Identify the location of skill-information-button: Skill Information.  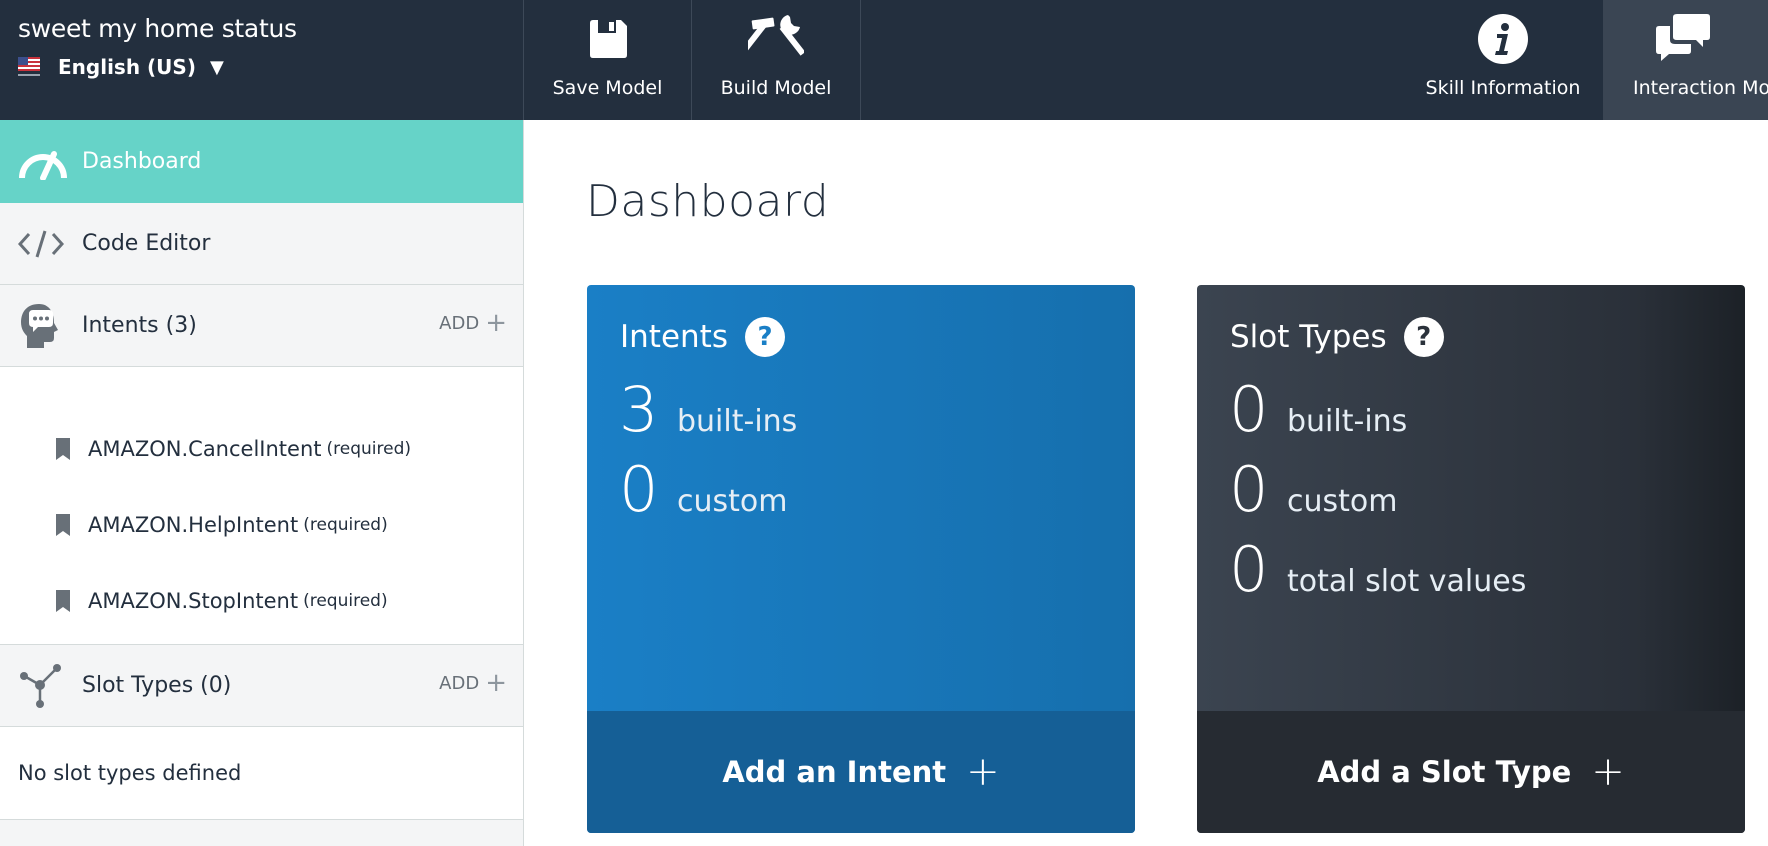
(1503, 60).